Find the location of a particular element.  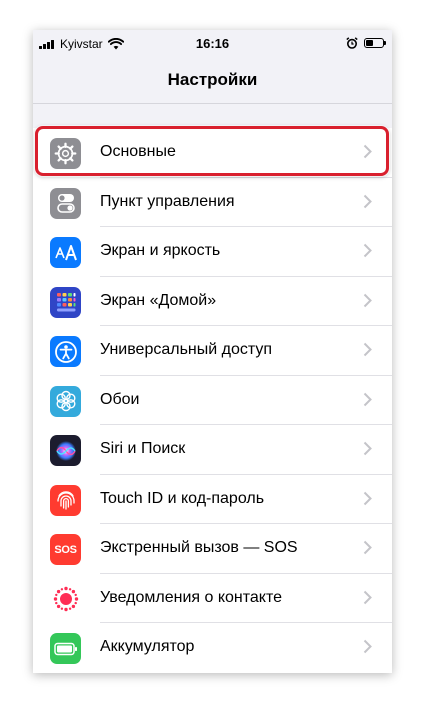

battery-status-icon is located at coordinates (375, 43).